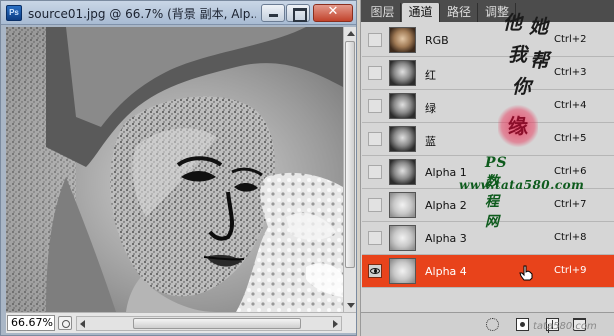  I want to click on channel-shortcut: Ctrl+3, so click(570, 72).